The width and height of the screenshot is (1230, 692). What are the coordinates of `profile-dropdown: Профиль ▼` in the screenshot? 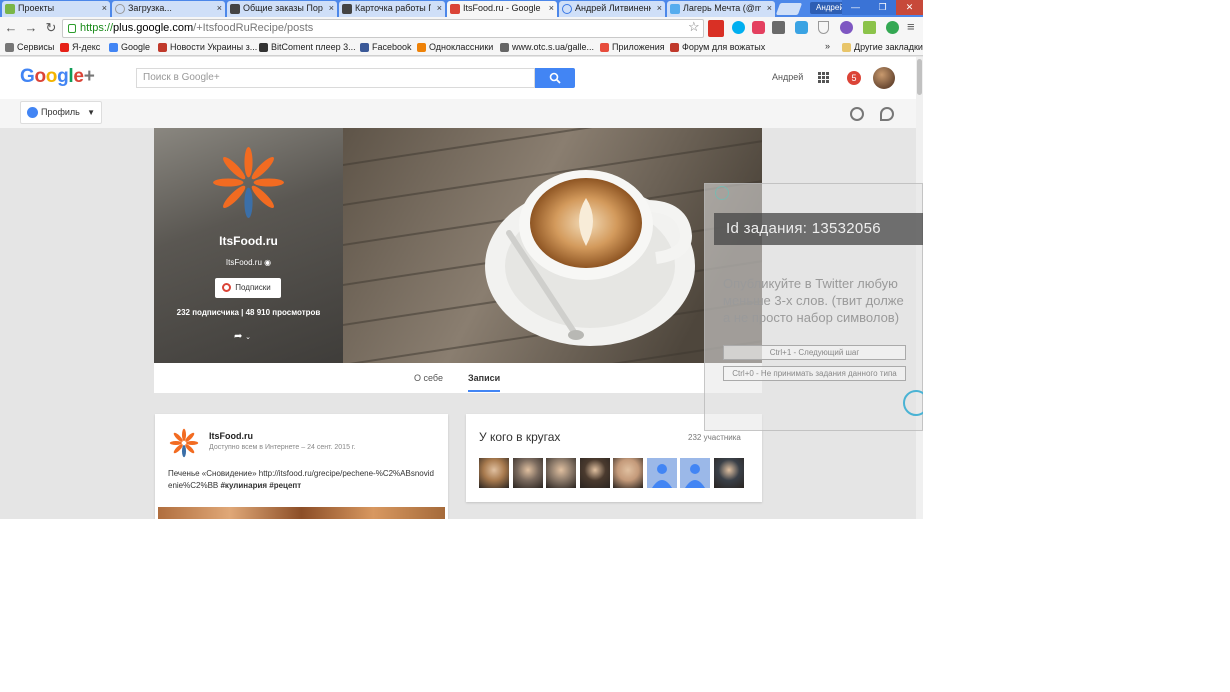 It's located at (61, 112).